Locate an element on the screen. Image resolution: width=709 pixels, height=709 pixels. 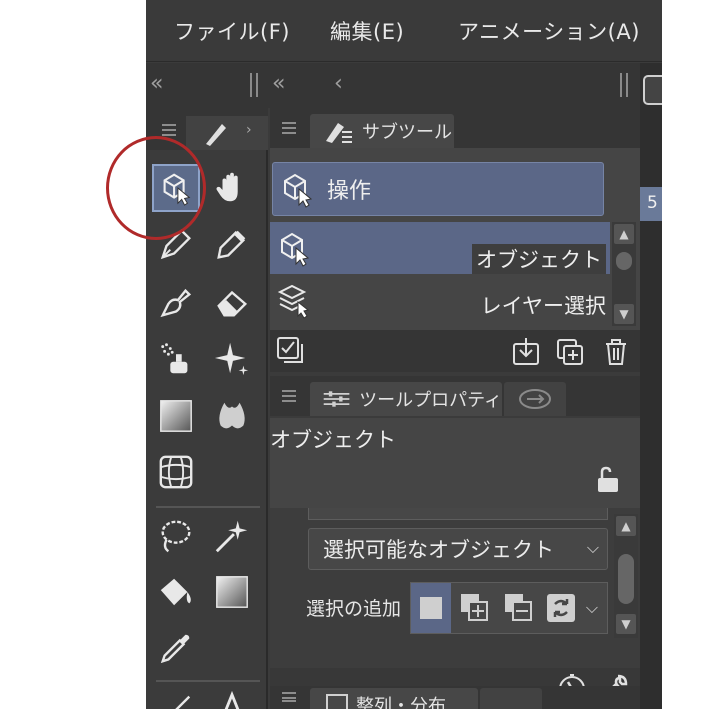
tool-property-name: オブジェクト is located at coordinates (333, 440).